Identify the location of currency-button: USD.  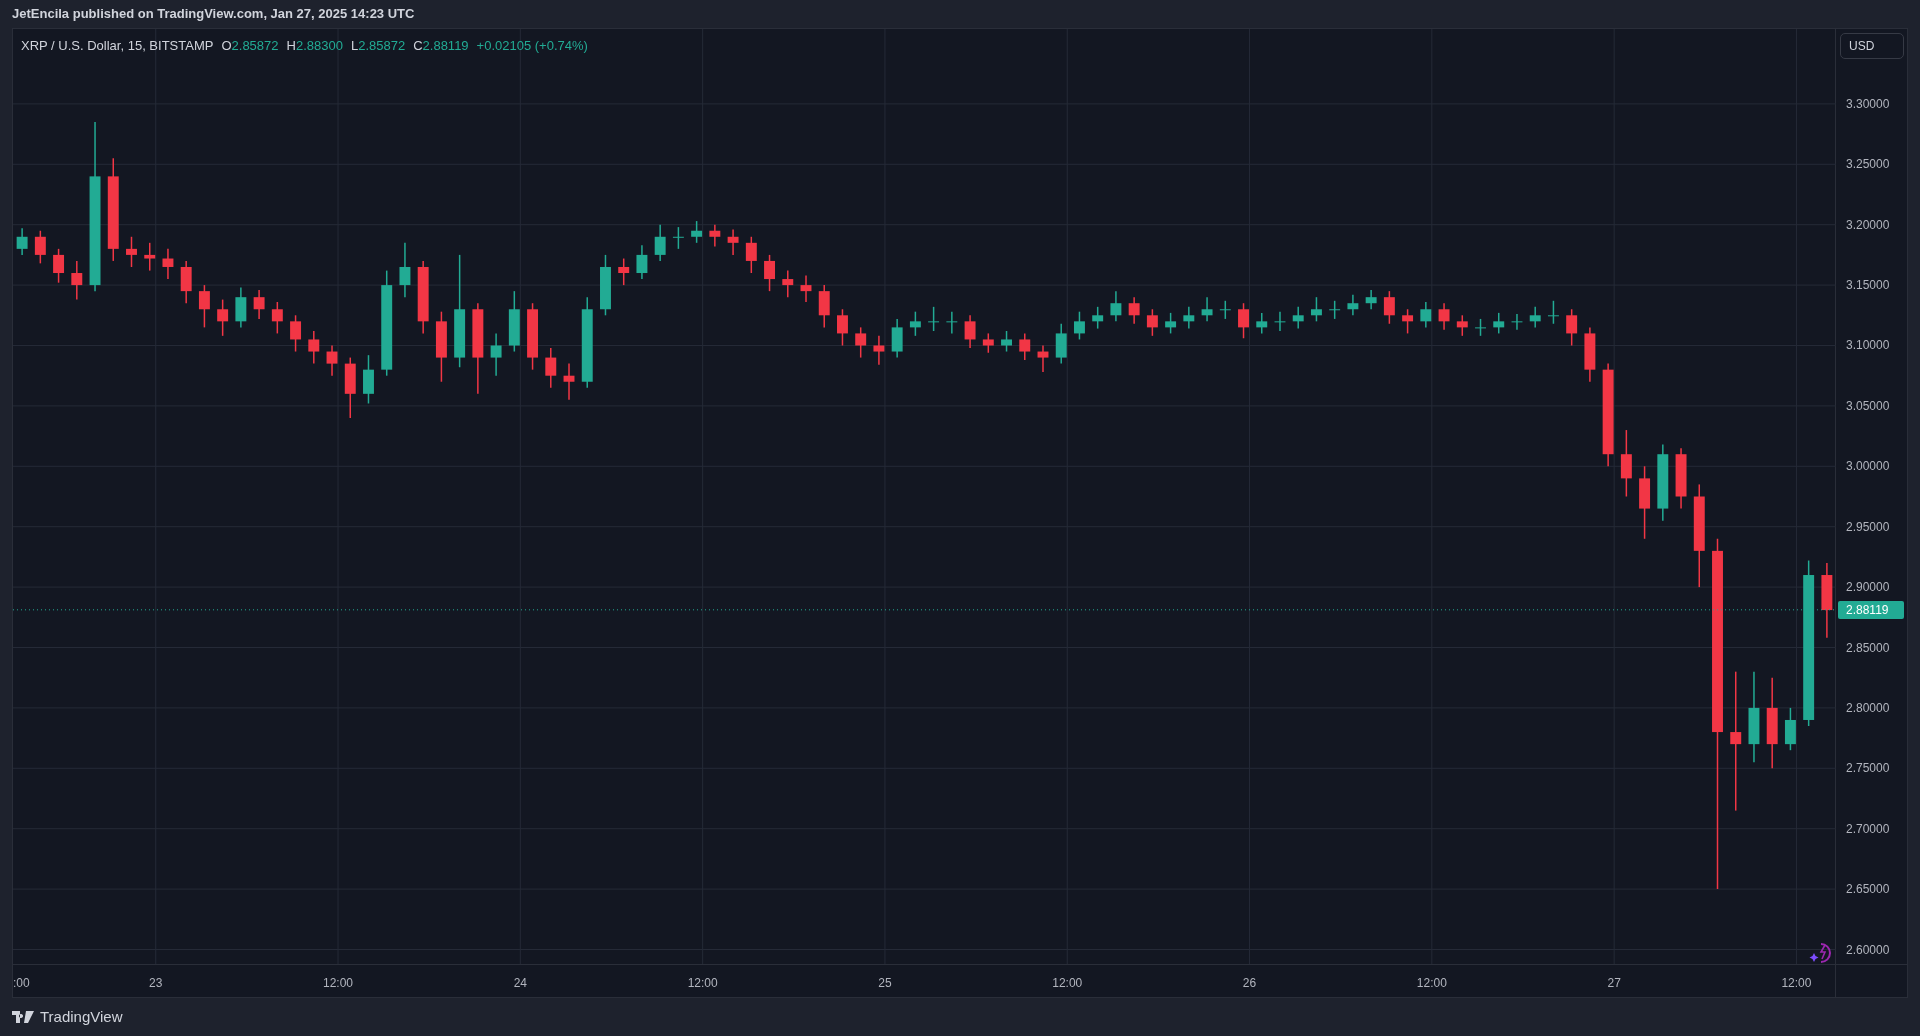
(1872, 46).